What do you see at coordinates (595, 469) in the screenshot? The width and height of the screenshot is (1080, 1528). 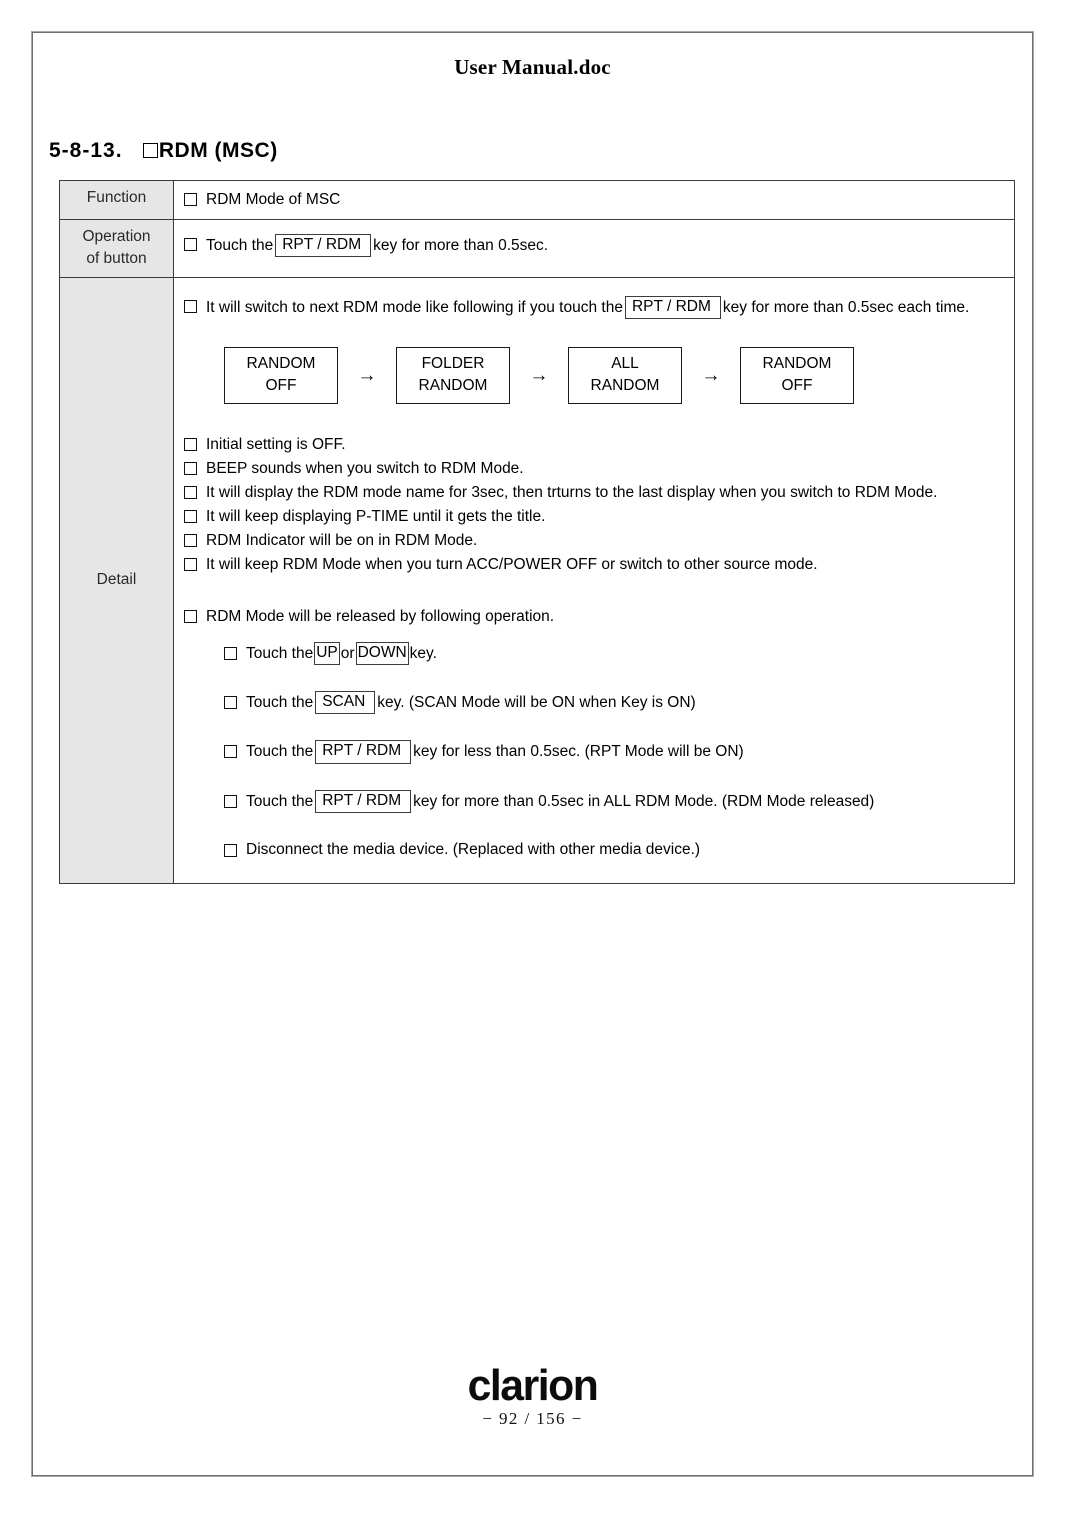 I see `checkbox-item: BEEP sounds when you switch to RDM Mode.` at bounding box center [595, 469].